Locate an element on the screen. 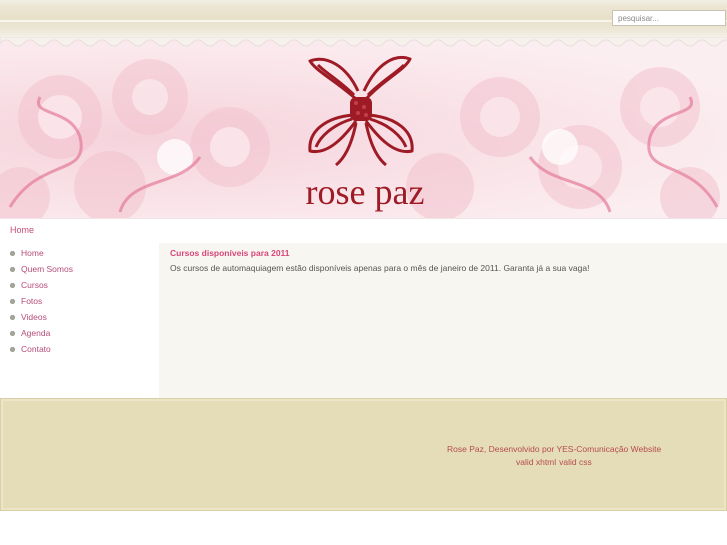 Image resolution: width=727 pixels, height=545 pixels. sidebar-item-videos: Videos is located at coordinates (41, 317).